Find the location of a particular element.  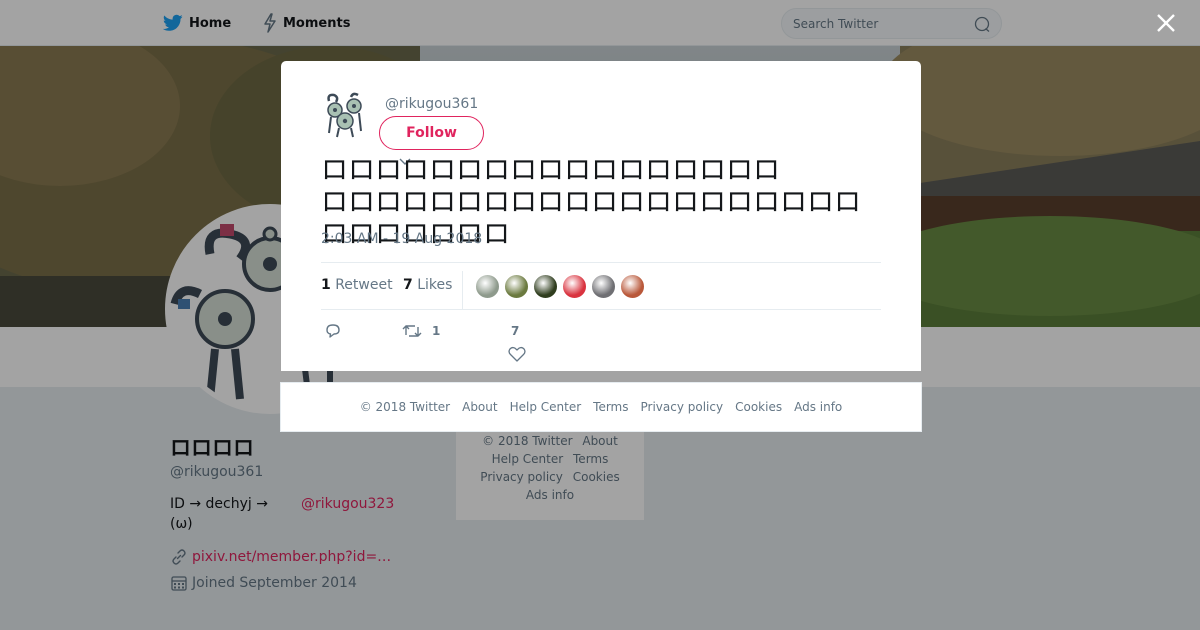

retweet-stat: 1 Retweet is located at coordinates (357, 285).